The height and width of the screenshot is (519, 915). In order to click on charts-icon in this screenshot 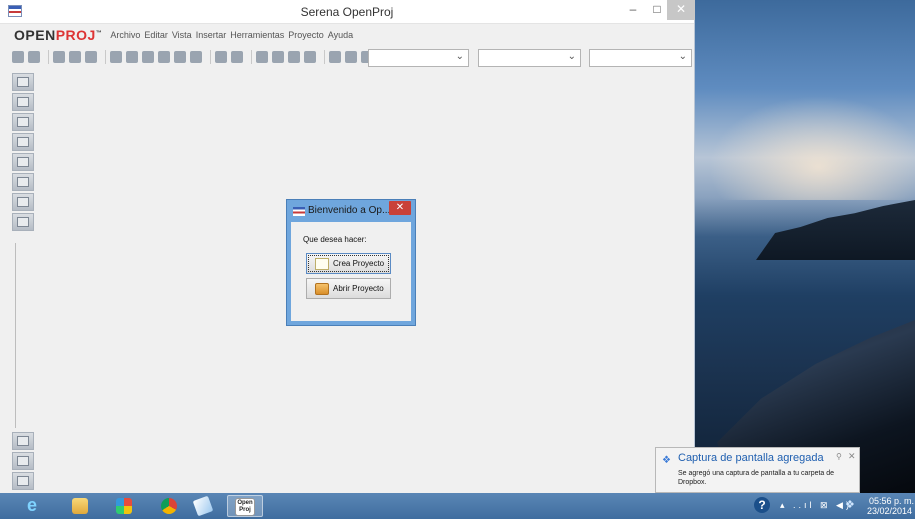, I will do `click(23, 461)`.